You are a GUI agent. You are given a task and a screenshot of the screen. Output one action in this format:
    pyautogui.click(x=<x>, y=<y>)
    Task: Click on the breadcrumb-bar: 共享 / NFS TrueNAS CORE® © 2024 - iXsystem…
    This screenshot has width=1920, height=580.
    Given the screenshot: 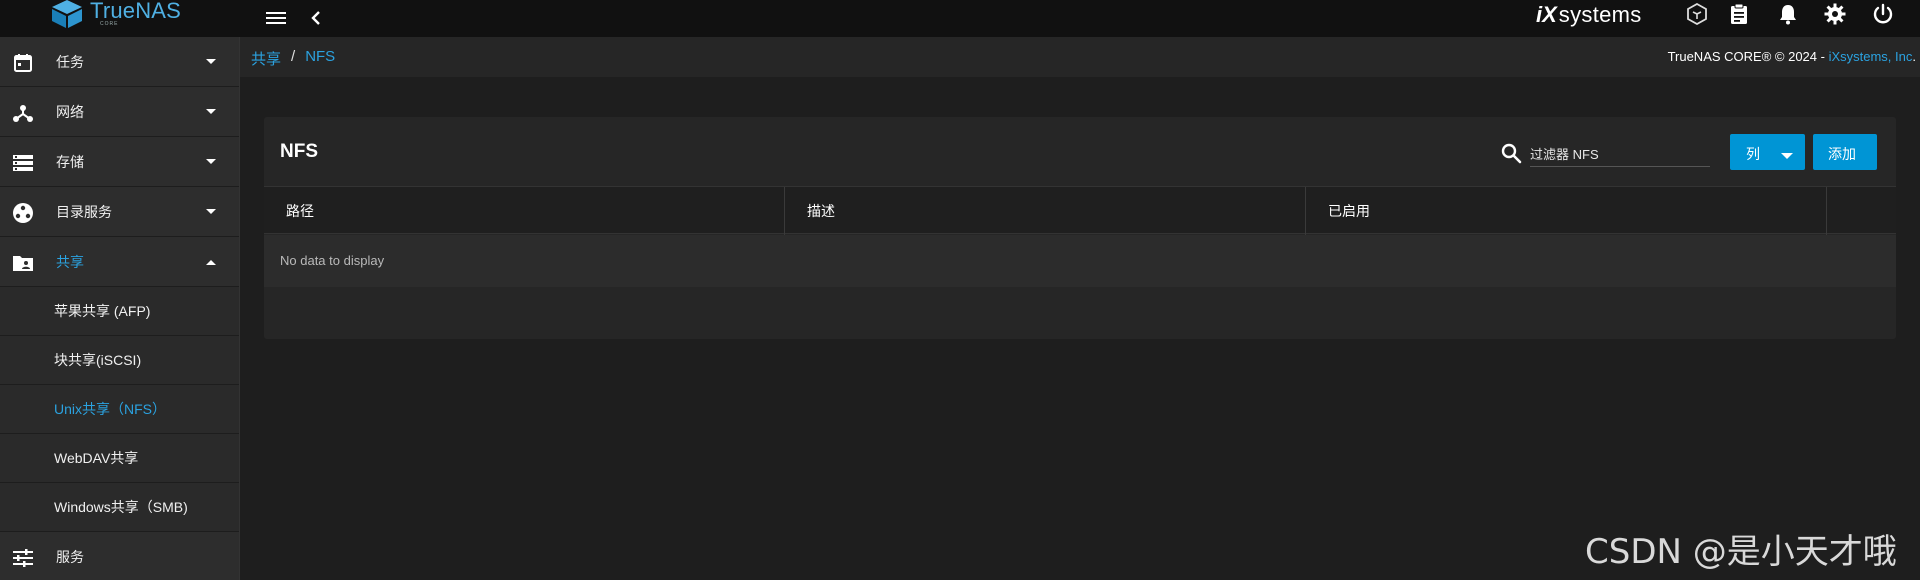 What is the action you would take?
    pyautogui.click(x=1080, y=57)
    